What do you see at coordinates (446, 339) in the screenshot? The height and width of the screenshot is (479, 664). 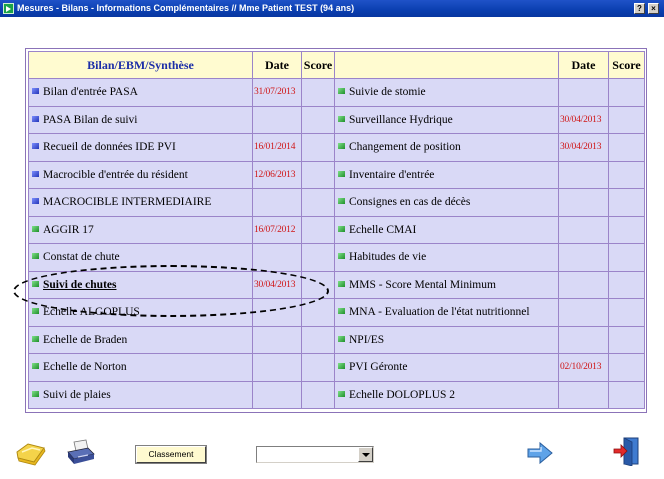 I see `bilan-item-right: NPI/ES` at bounding box center [446, 339].